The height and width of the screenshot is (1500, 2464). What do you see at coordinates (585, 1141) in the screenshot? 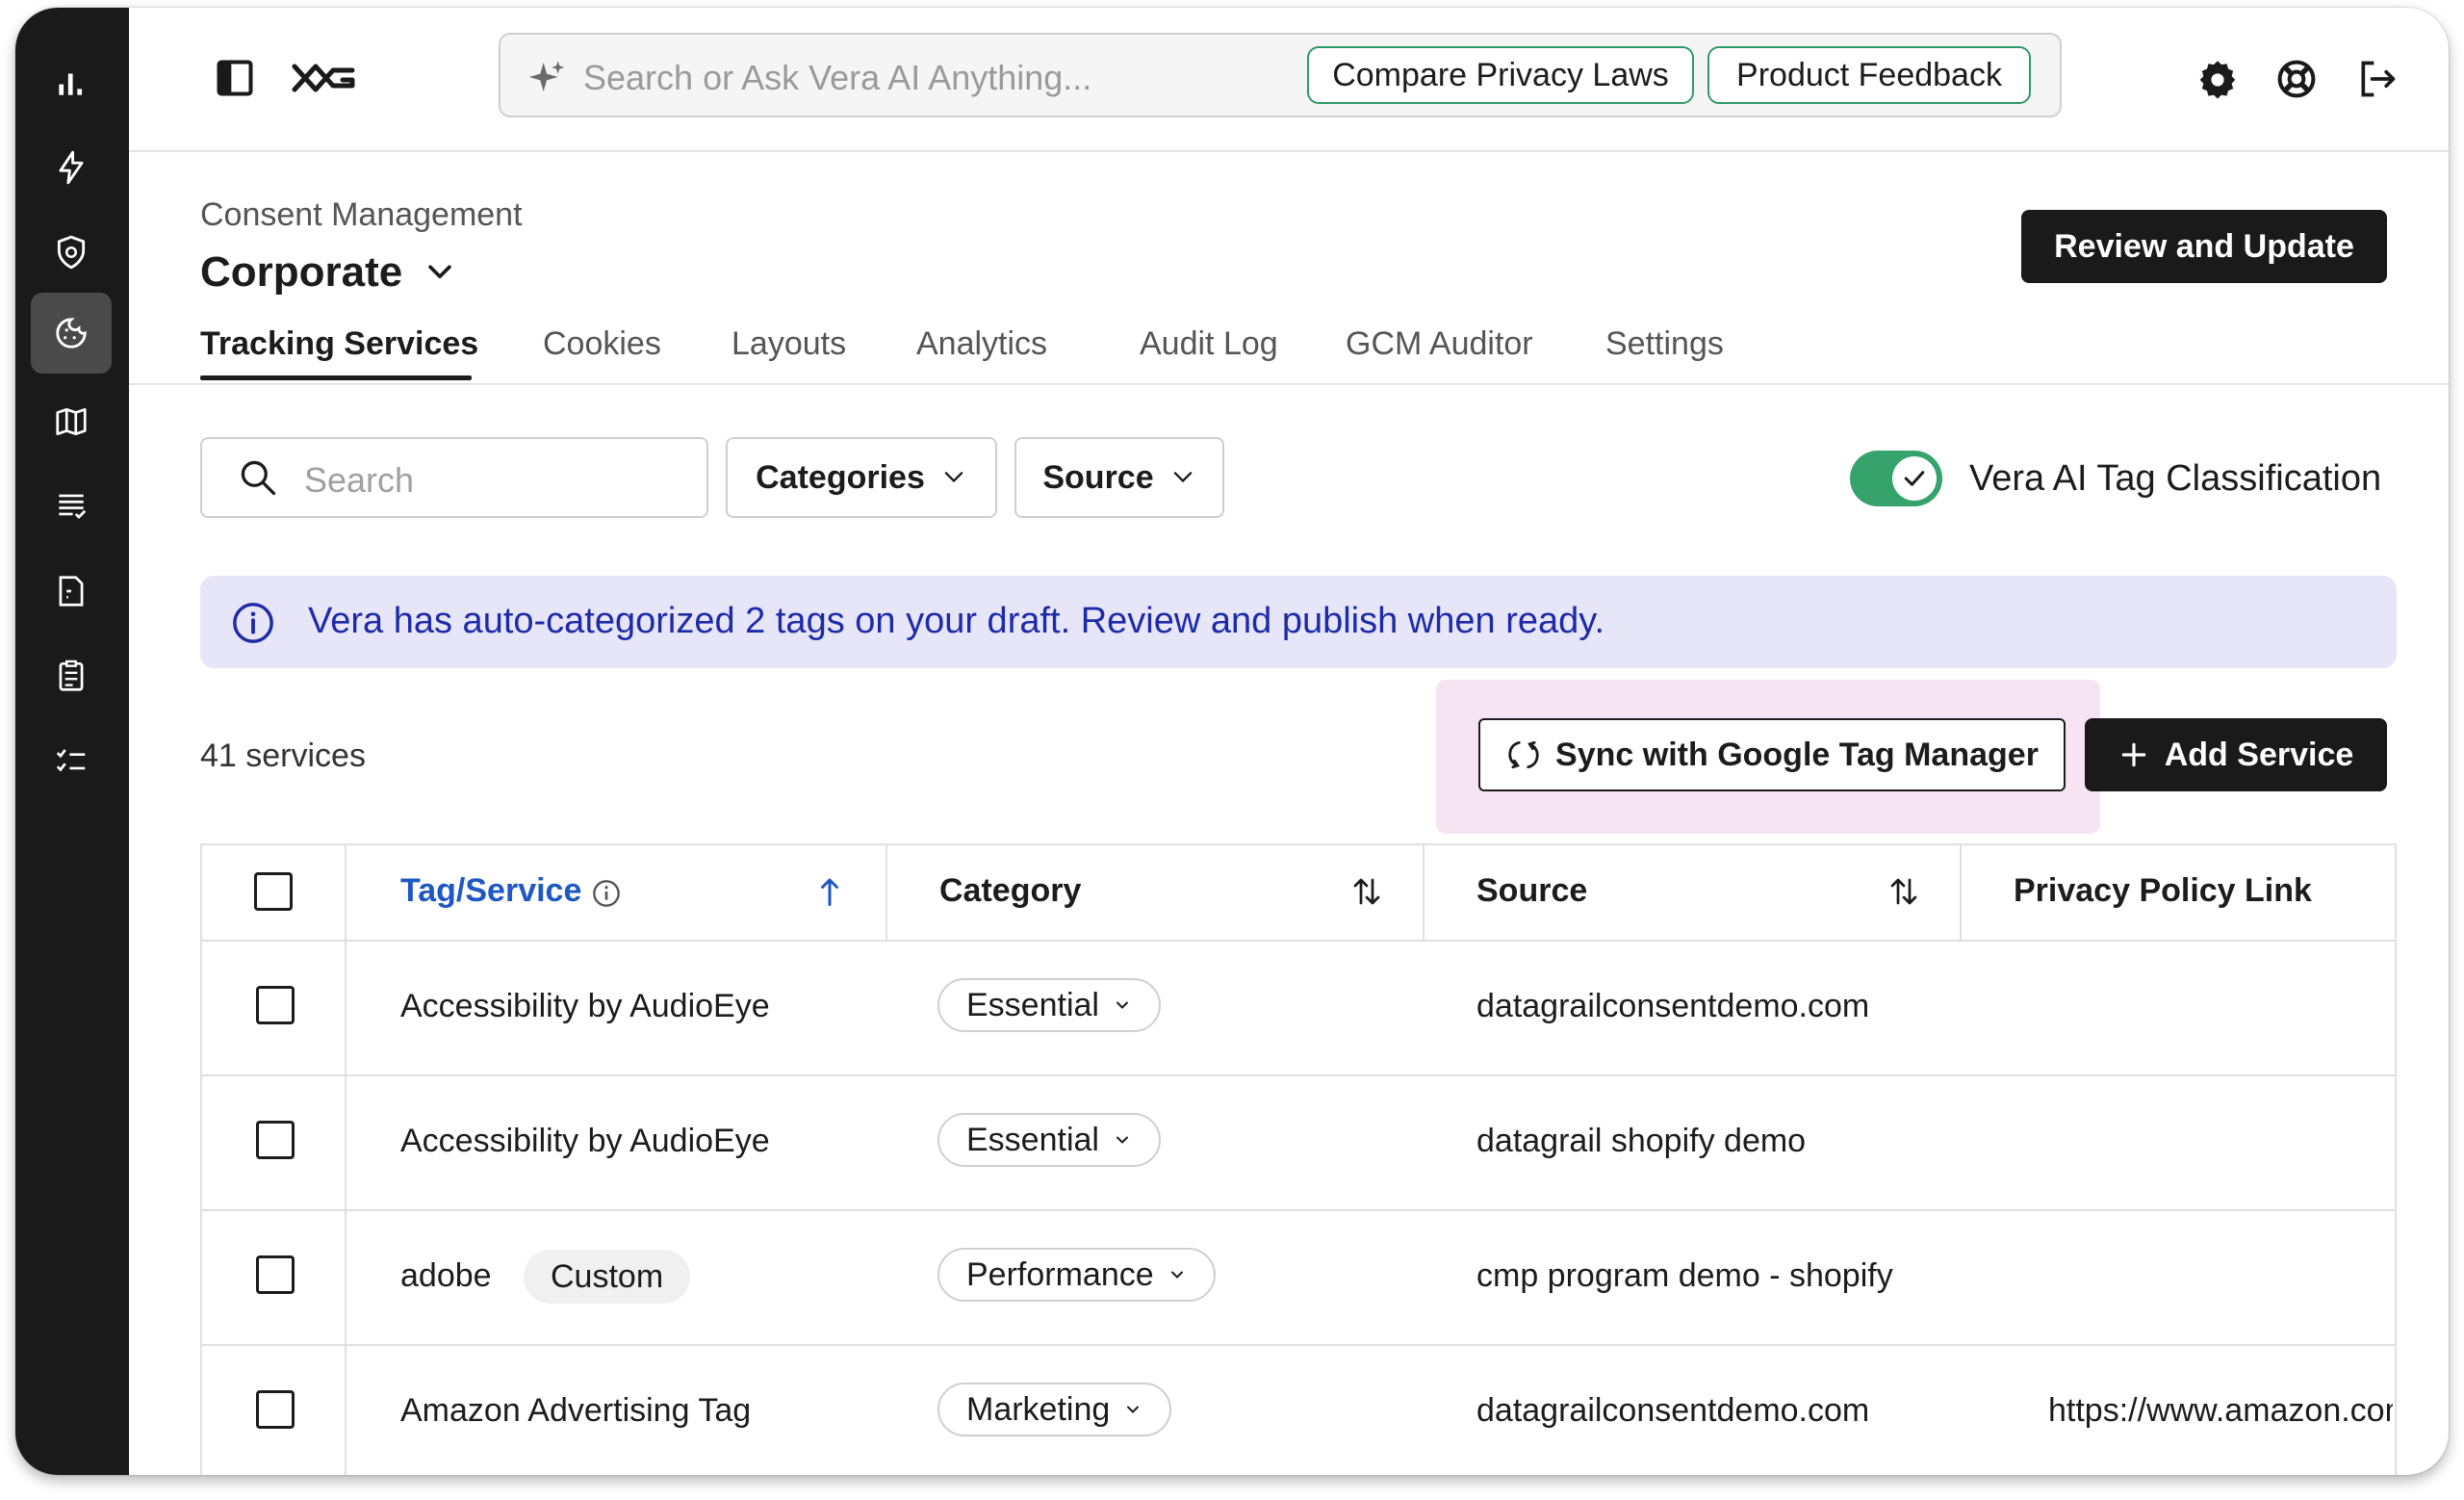
I see `service-name: Accessibility by AudioEye` at bounding box center [585, 1141].